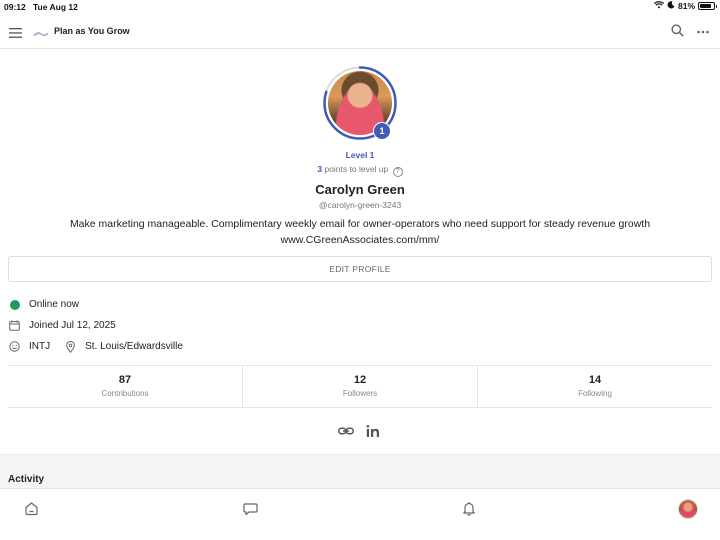  What do you see at coordinates (360, 155) in the screenshot?
I see `level-label: Level 1` at bounding box center [360, 155].